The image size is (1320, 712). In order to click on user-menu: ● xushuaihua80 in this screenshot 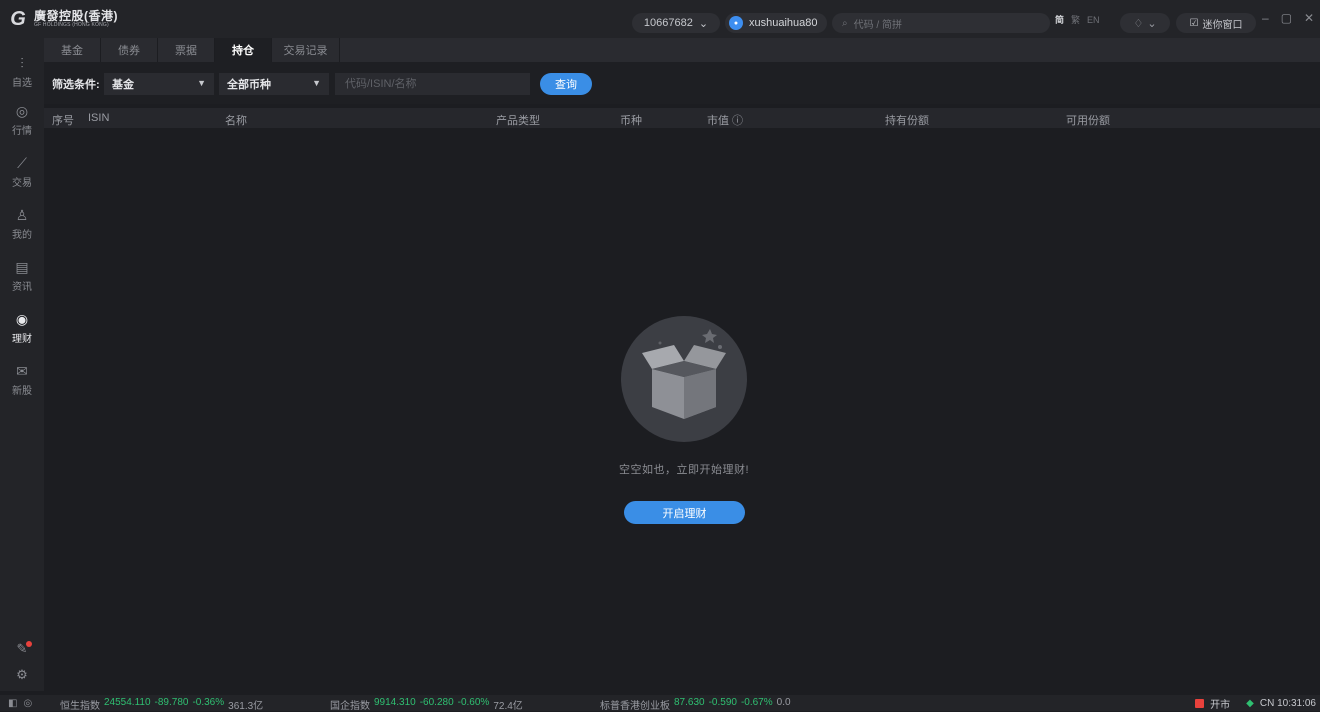, I will do `click(776, 23)`.